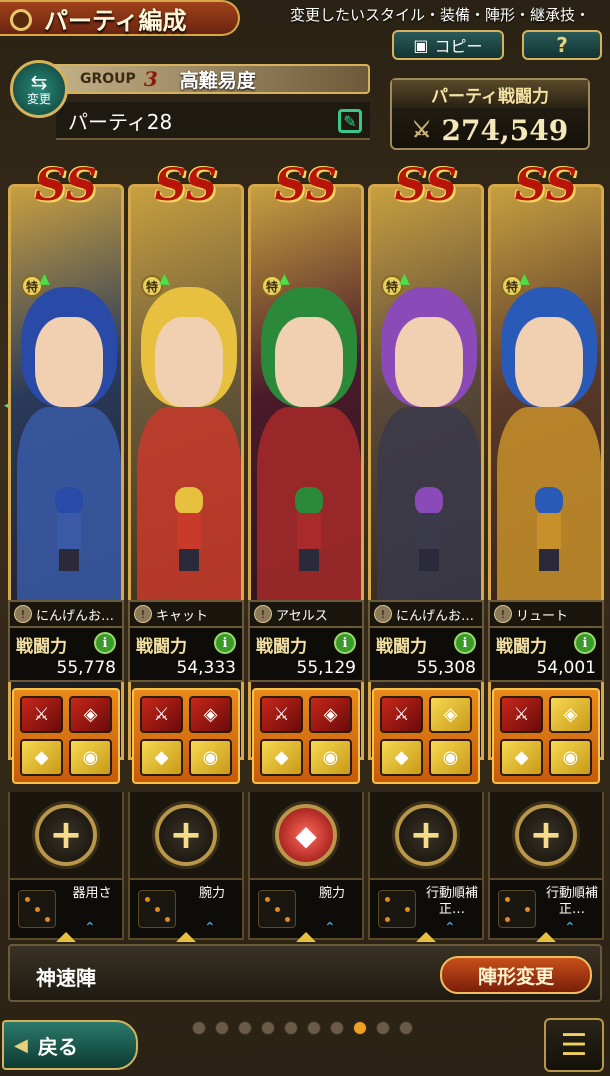 This screenshot has width=610, height=1076. What do you see at coordinates (440, 15) in the screenshot?
I see `hint-ticker: 変更したいスタイル・装備・陣形・継承技・` at bounding box center [440, 15].